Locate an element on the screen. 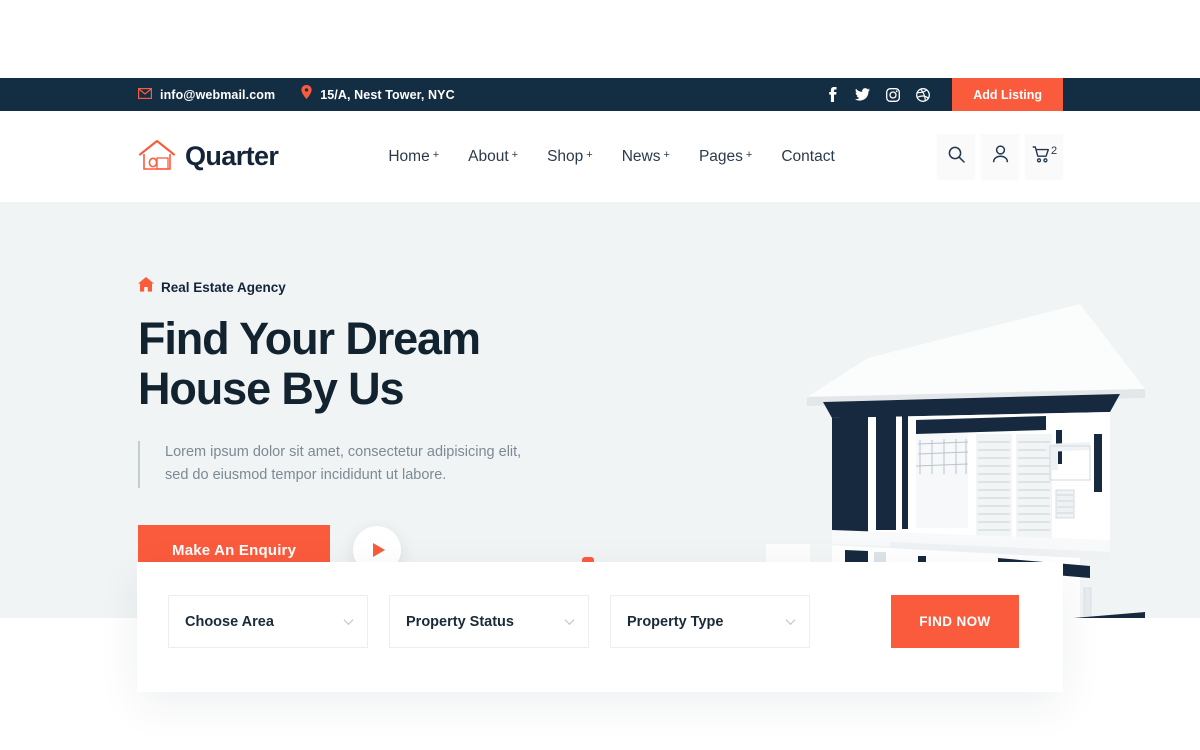  hero-title-line-1: Find Your Dream is located at coordinates (309, 338).